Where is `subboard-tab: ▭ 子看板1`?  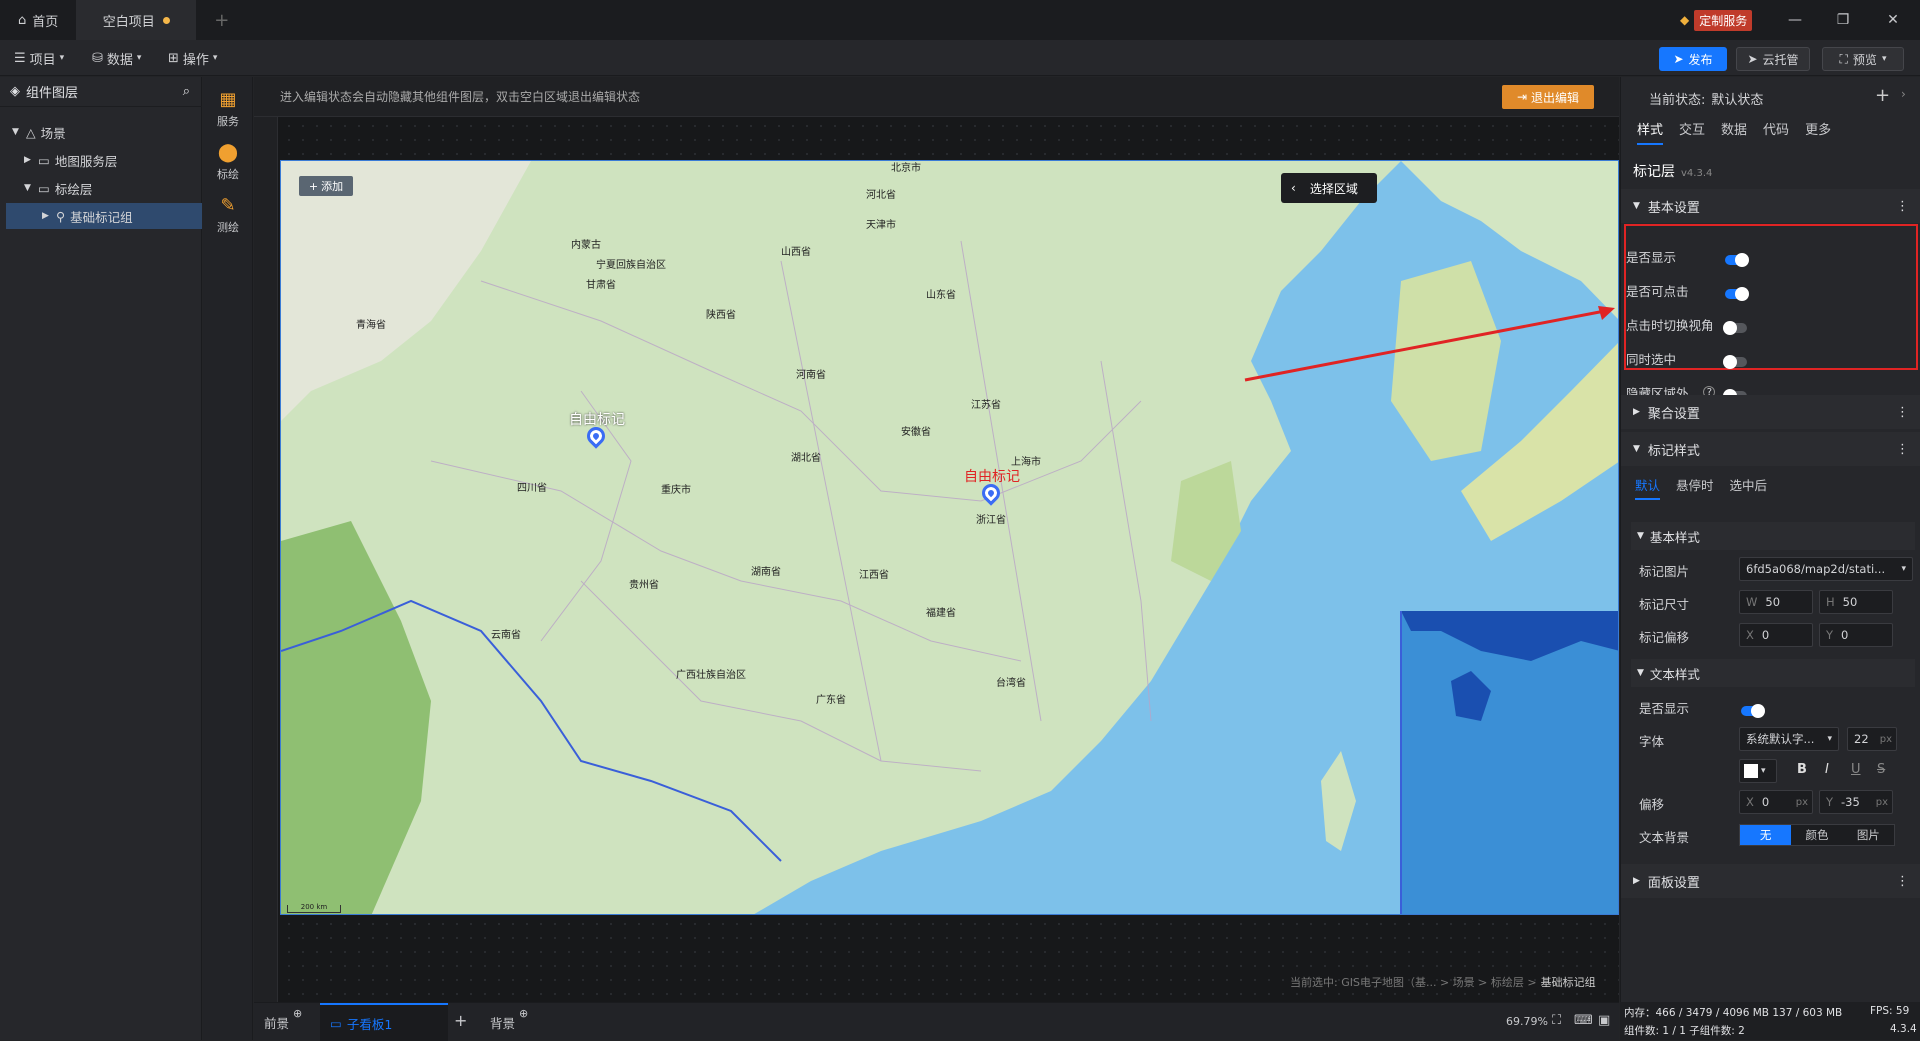
subboard-tab: ▭ 子看板1 is located at coordinates (384, 1022).